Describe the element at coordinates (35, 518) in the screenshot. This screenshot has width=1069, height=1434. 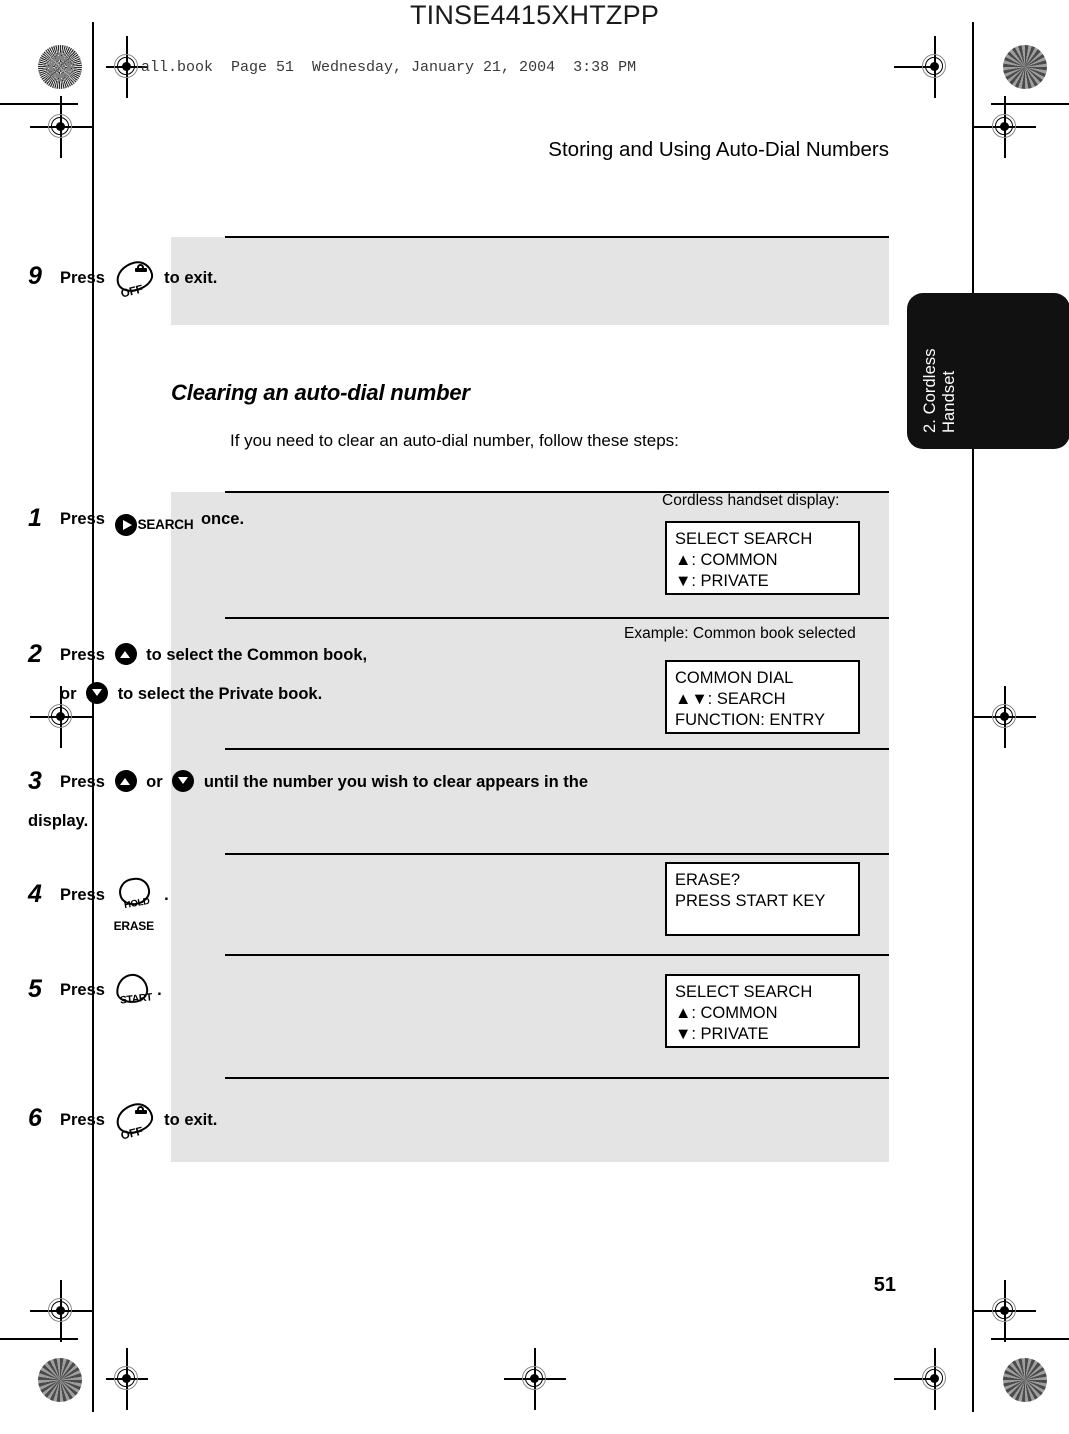
I see `step-1-number: 1` at that location.